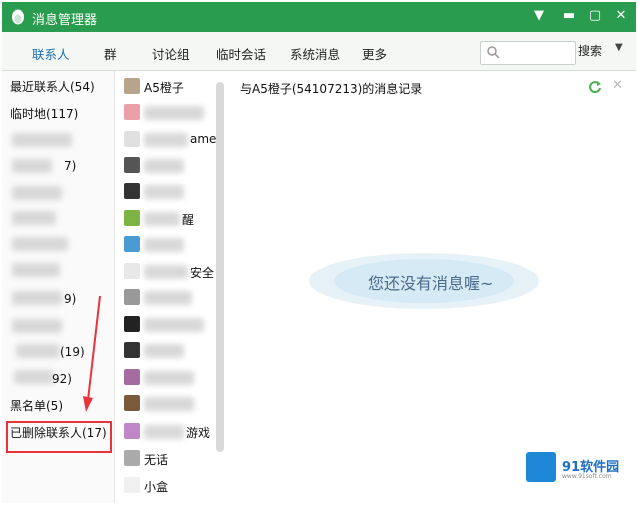  I want to click on close-panel-icon: ✕, so click(617, 85).